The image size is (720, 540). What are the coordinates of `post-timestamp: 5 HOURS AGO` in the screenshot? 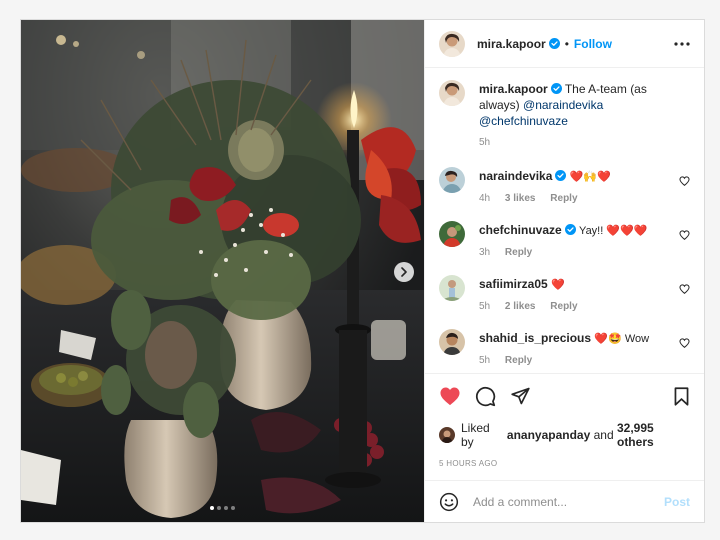 It's located at (564, 463).